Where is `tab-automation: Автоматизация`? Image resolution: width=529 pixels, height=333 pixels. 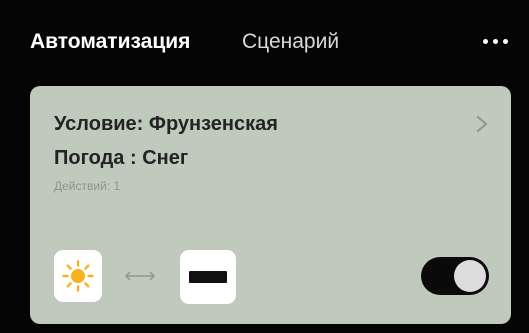
tab-automation: Автоматизация is located at coordinates (110, 42).